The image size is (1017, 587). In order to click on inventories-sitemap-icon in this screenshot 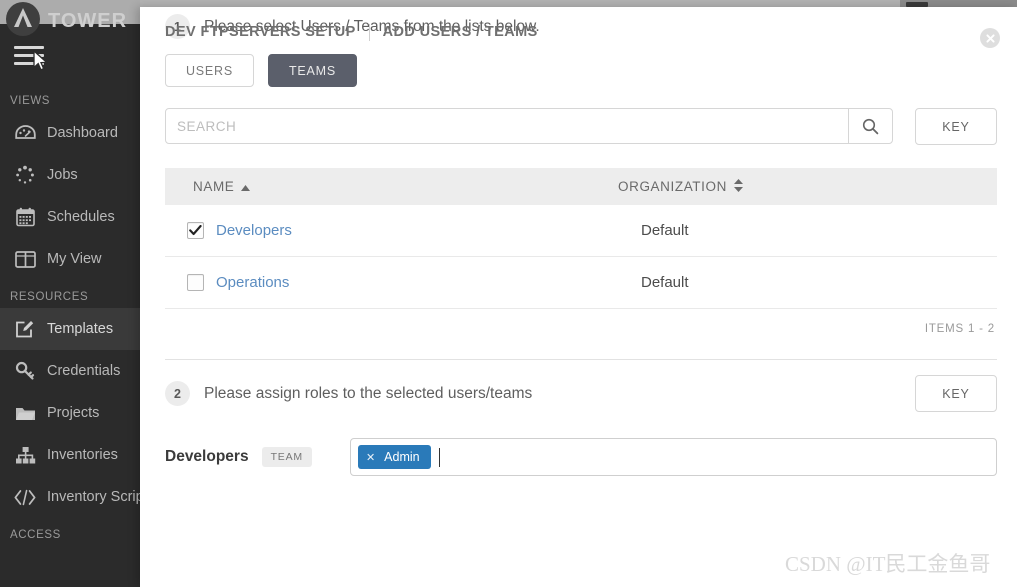, I will do `click(25, 455)`.